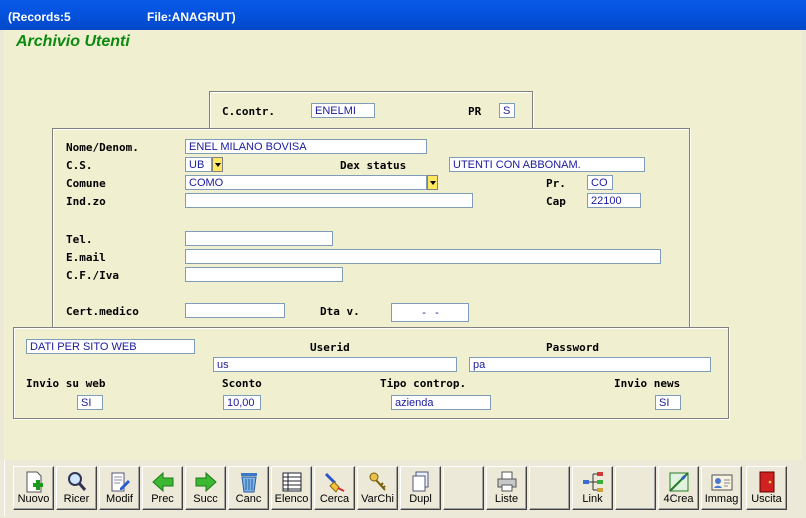 Image resolution: width=806 pixels, height=518 pixels. I want to click on cf-iva-input, so click(264, 274).